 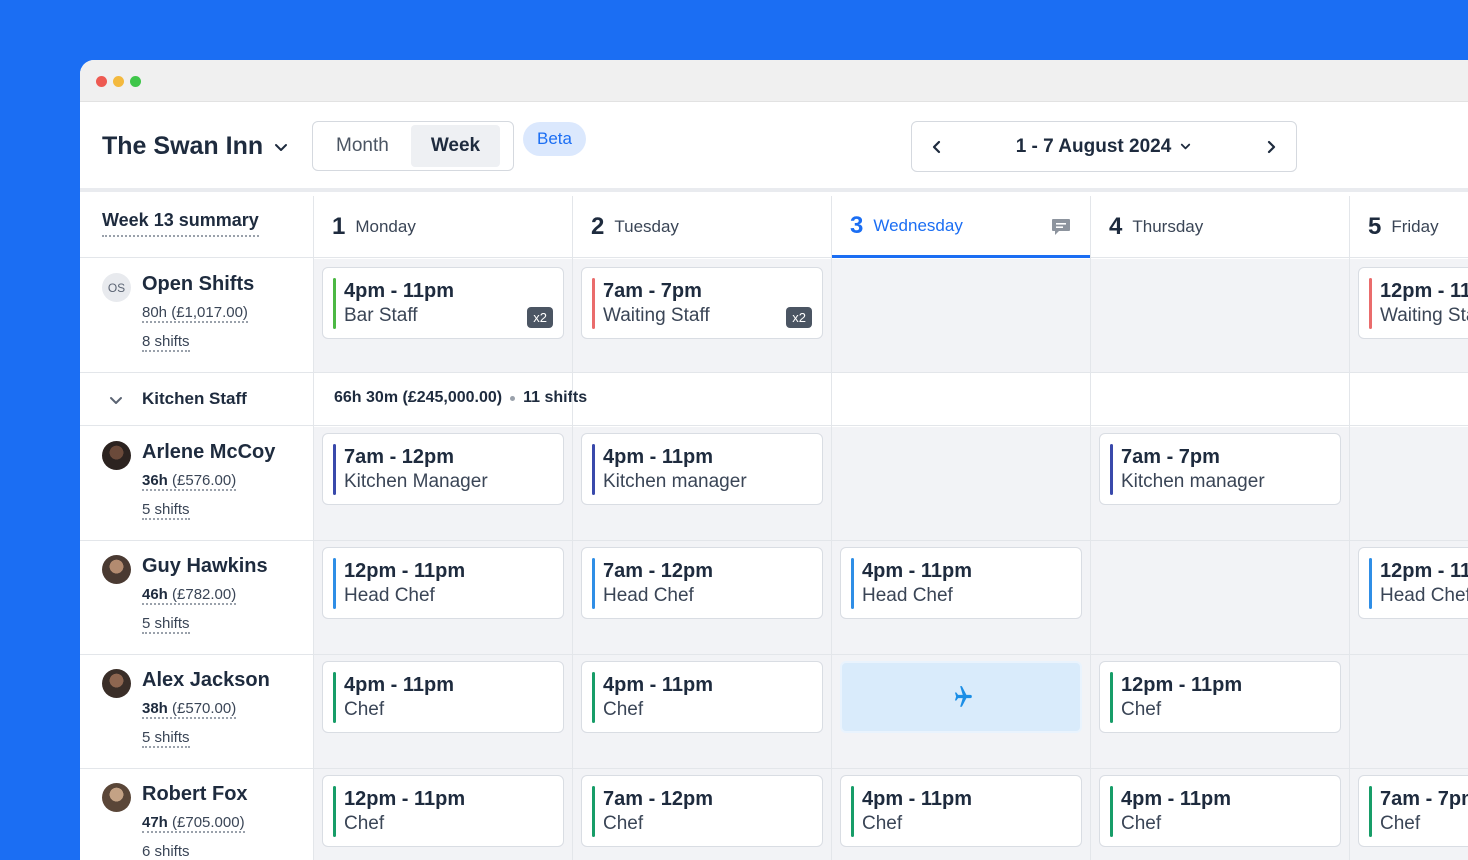 I want to click on chevron-left-icon, so click(x=936, y=146).